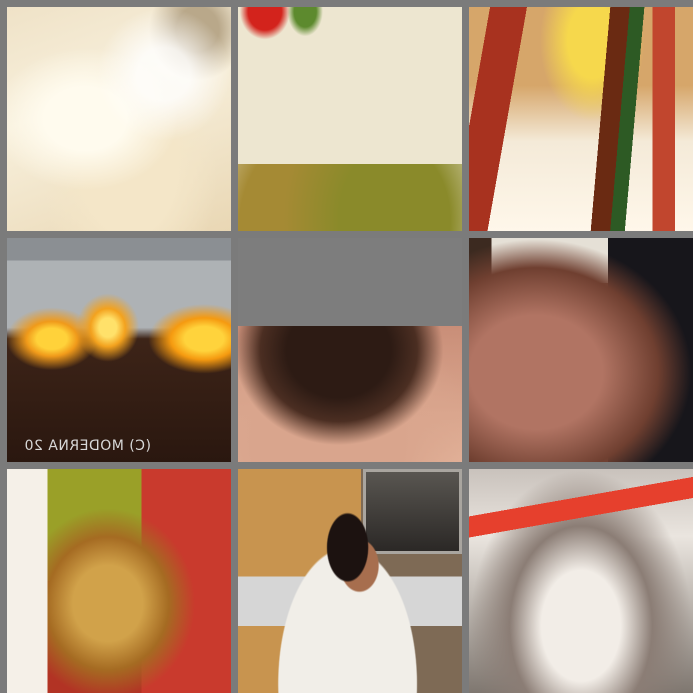 This screenshot has width=693, height=693. What do you see at coordinates (581, 350) in the screenshot?
I see `photo-tile-shoulder` at bounding box center [581, 350].